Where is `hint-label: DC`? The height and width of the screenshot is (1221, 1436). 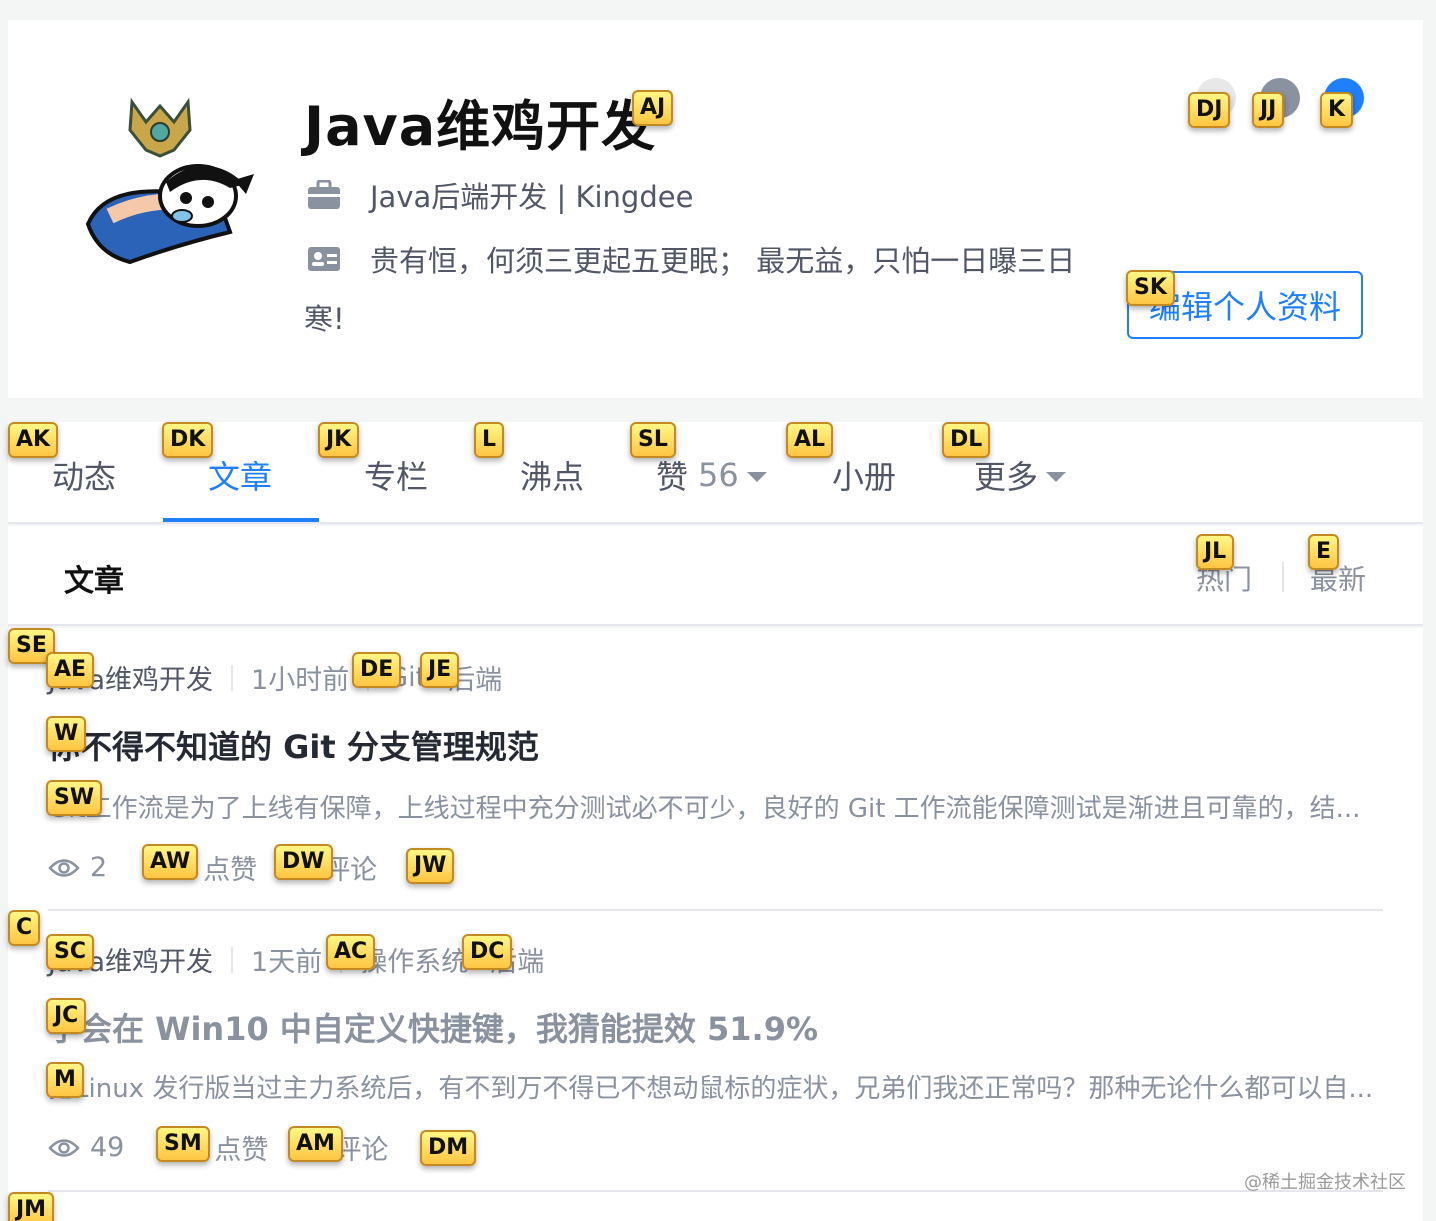
hint-label: DC is located at coordinates (487, 952).